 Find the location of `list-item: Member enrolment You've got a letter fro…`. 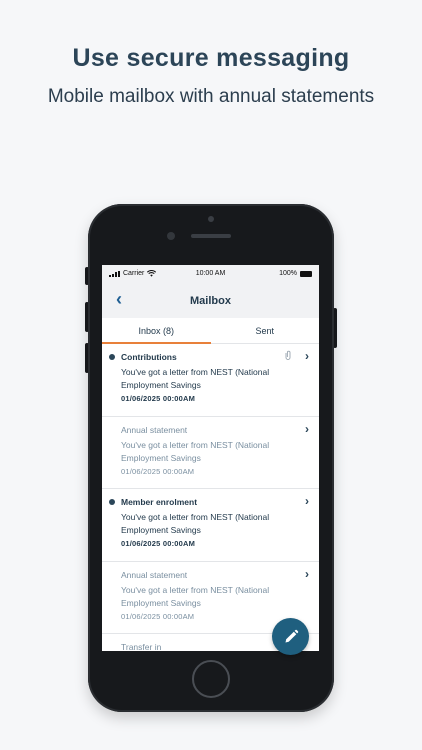

list-item: Member enrolment You've got a letter fro… is located at coordinates (210, 525).